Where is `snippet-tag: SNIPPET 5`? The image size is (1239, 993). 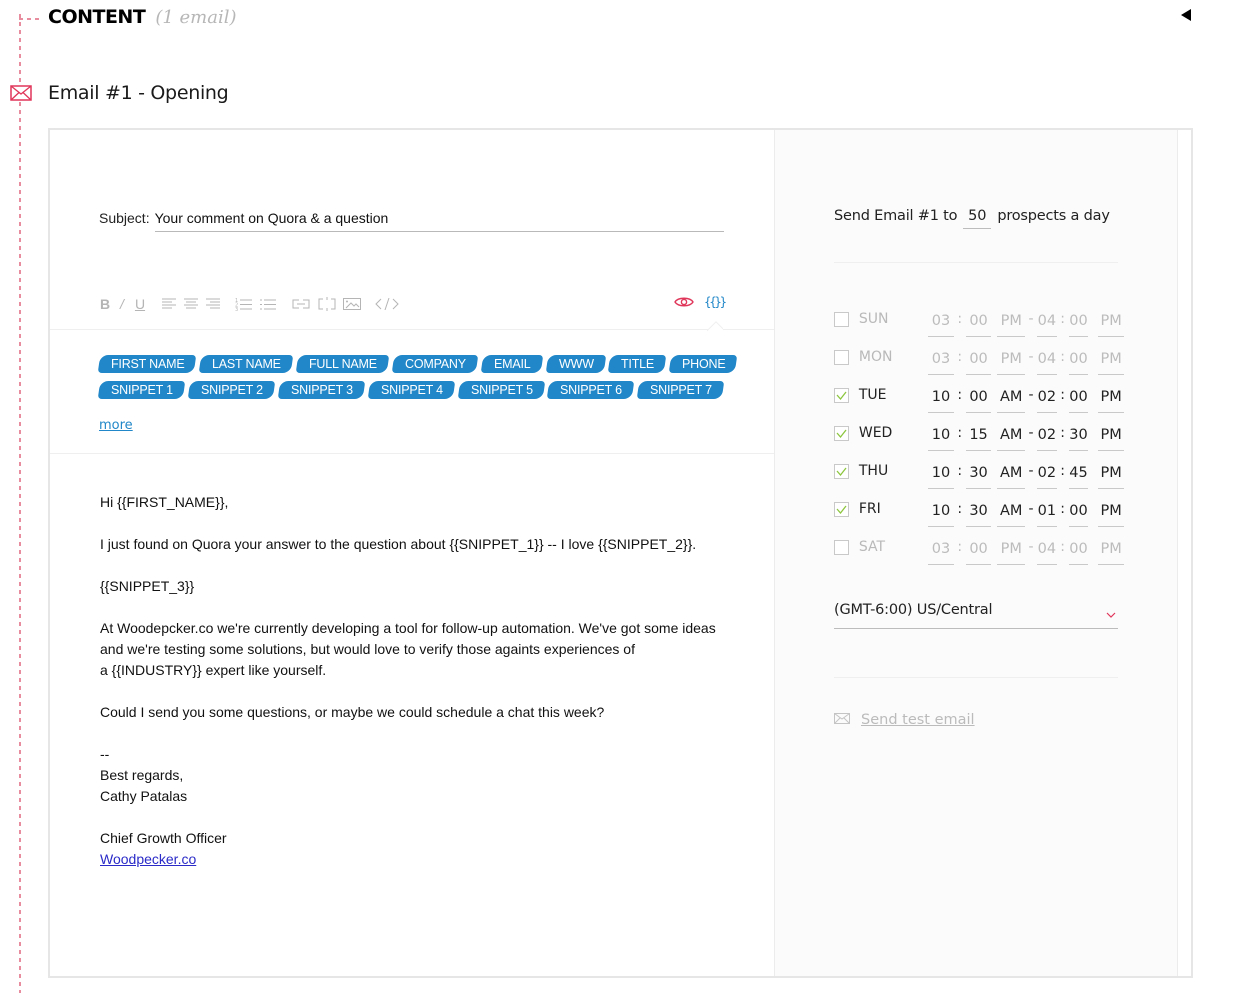
snippet-tag: SNIPPET 5 is located at coordinates (501, 390).